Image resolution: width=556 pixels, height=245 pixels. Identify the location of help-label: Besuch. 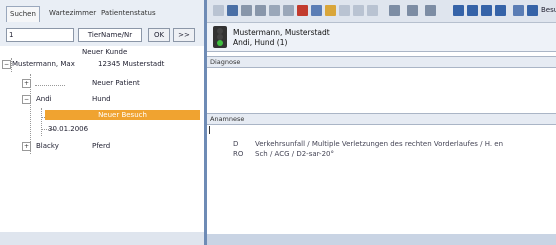
(548, 10).